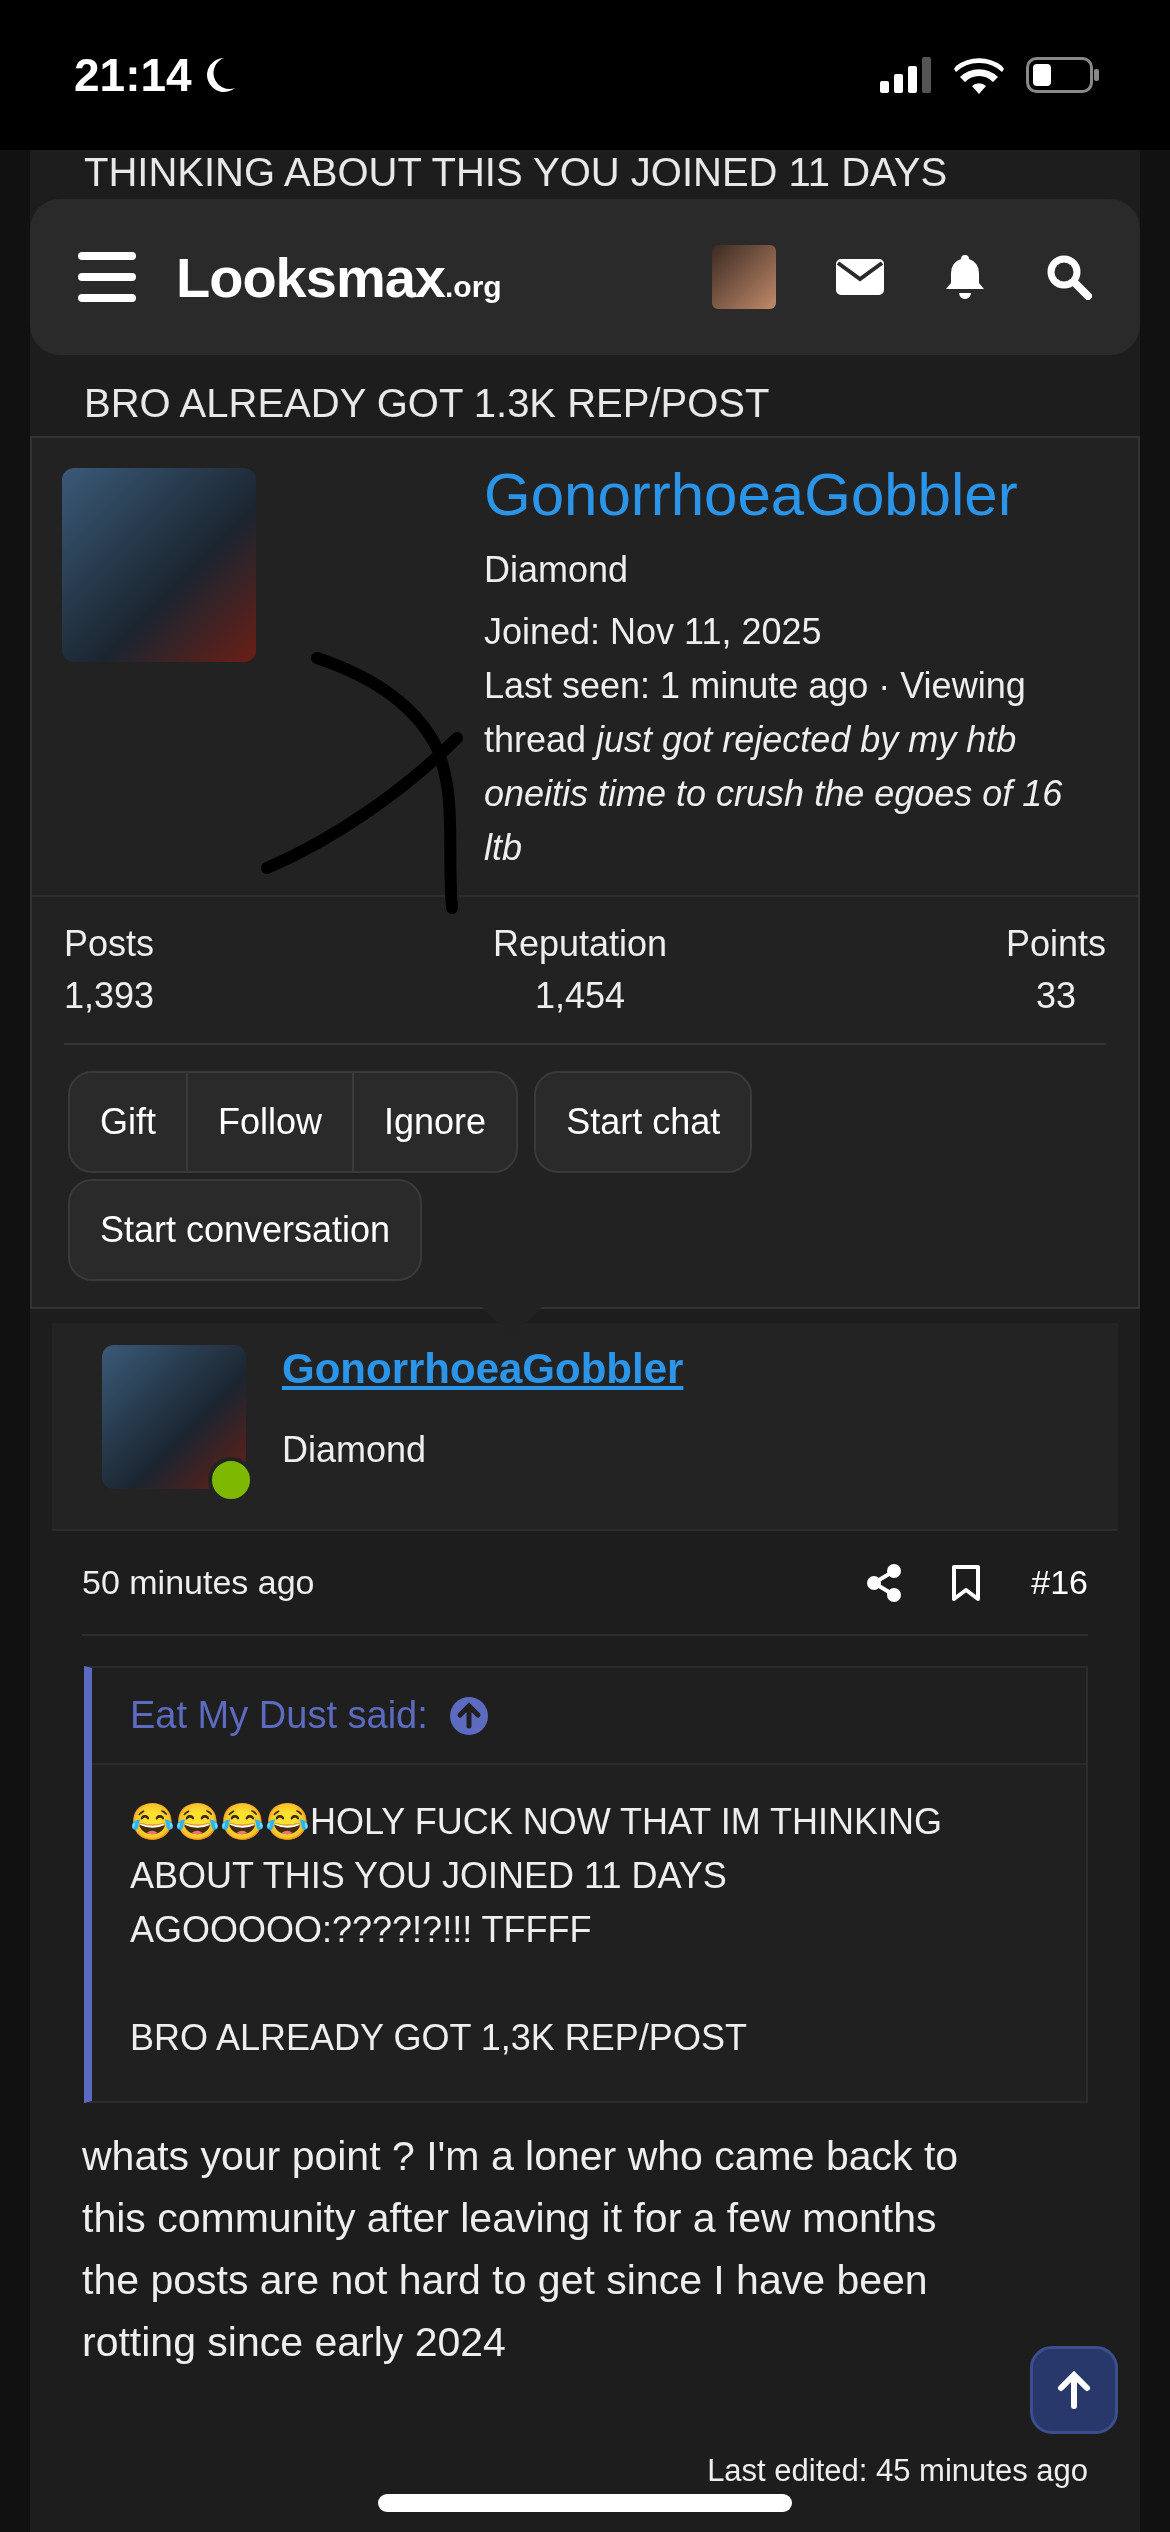 The width and height of the screenshot is (1170, 2532). What do you see at coordinates (269, 1122) in the screenshot?
I see `action-button: Follow` at bounding box center [269, 1122].